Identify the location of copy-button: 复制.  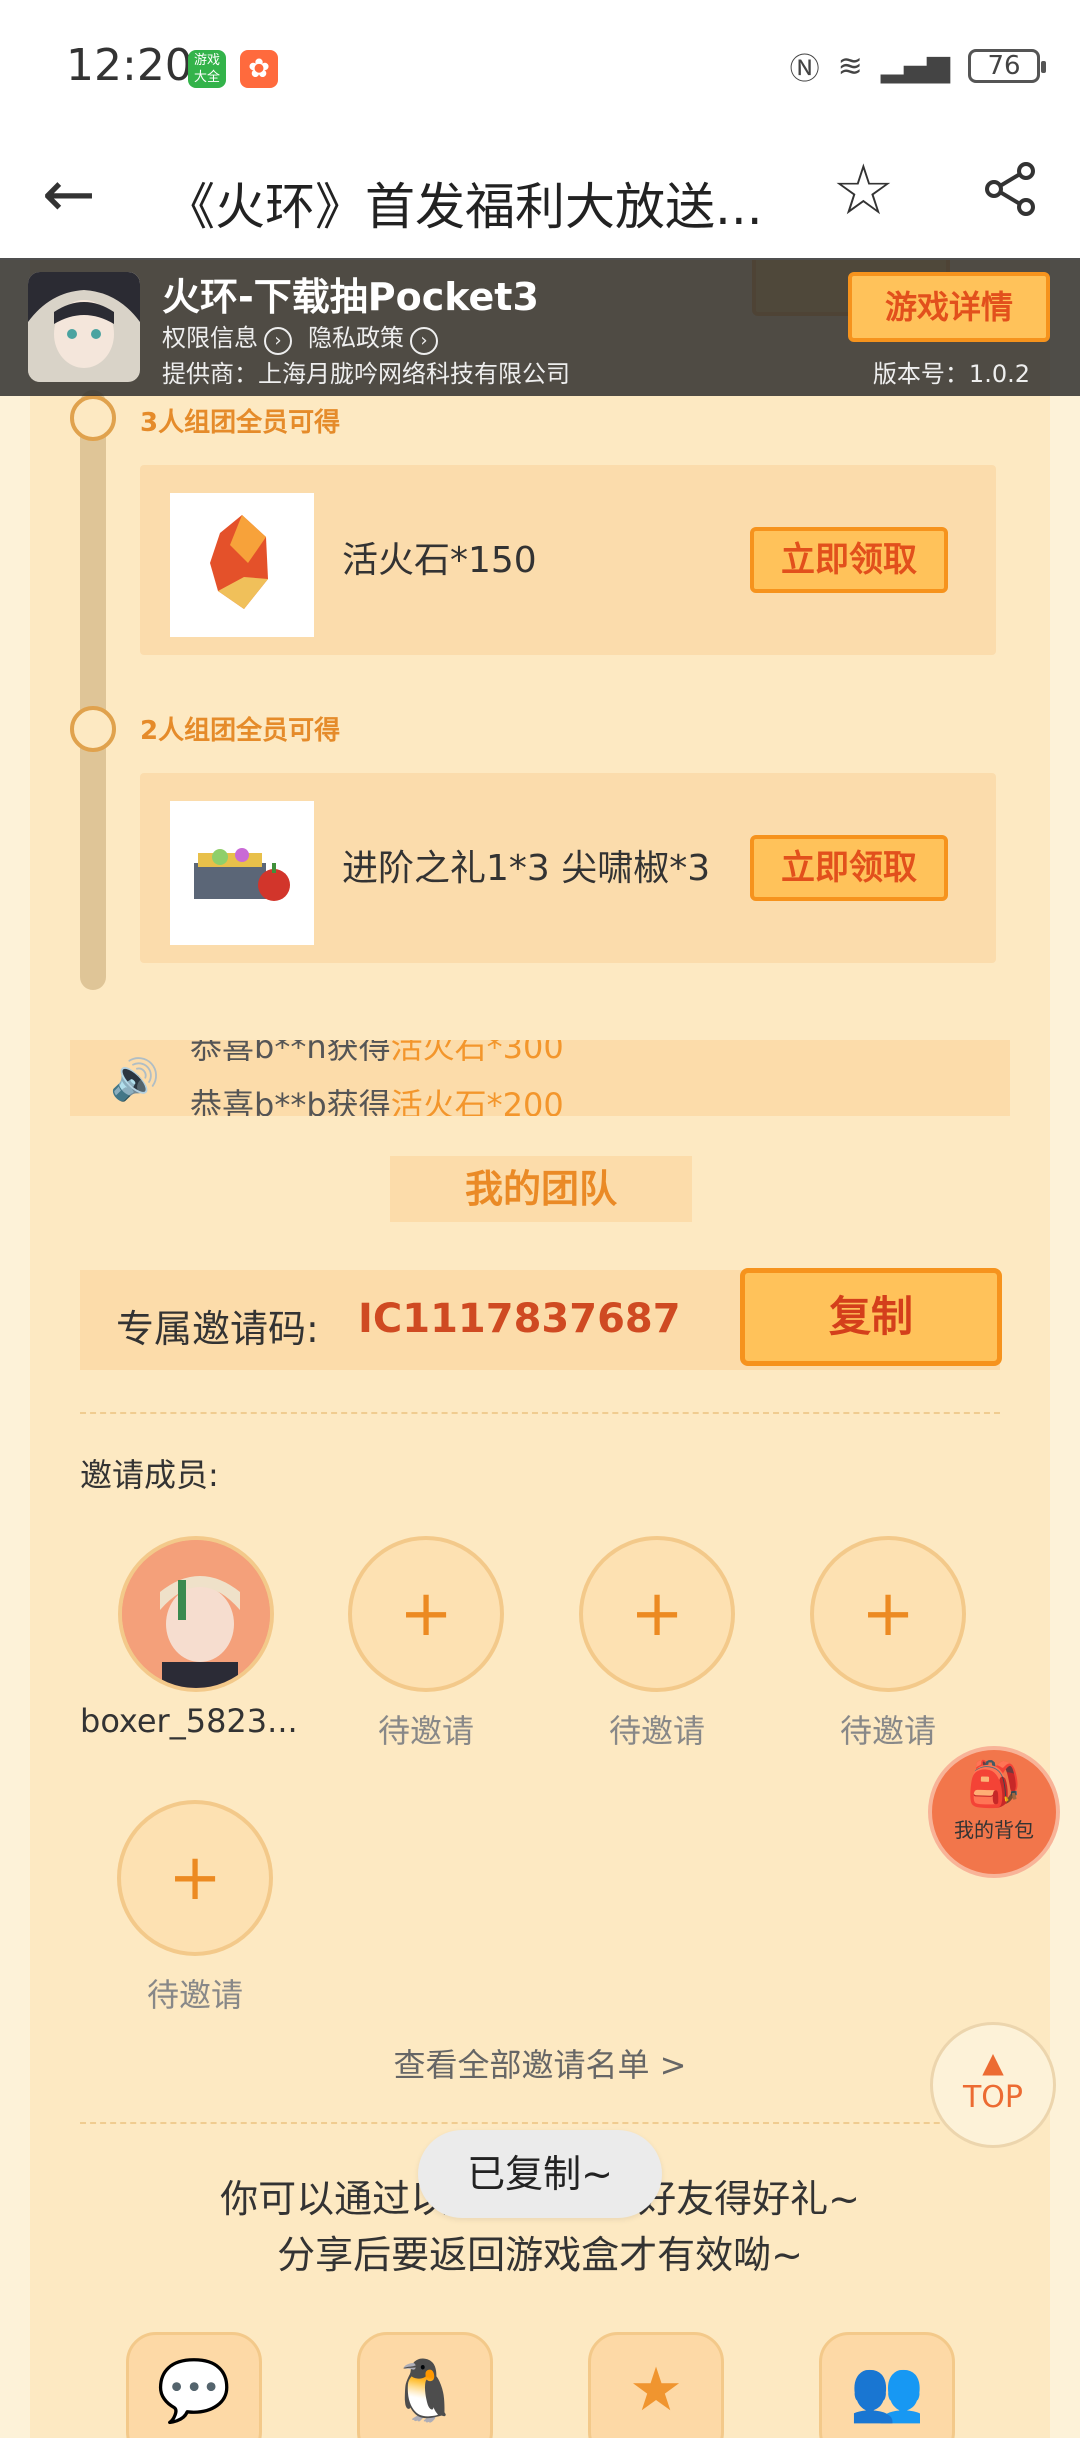
(871, 1317).